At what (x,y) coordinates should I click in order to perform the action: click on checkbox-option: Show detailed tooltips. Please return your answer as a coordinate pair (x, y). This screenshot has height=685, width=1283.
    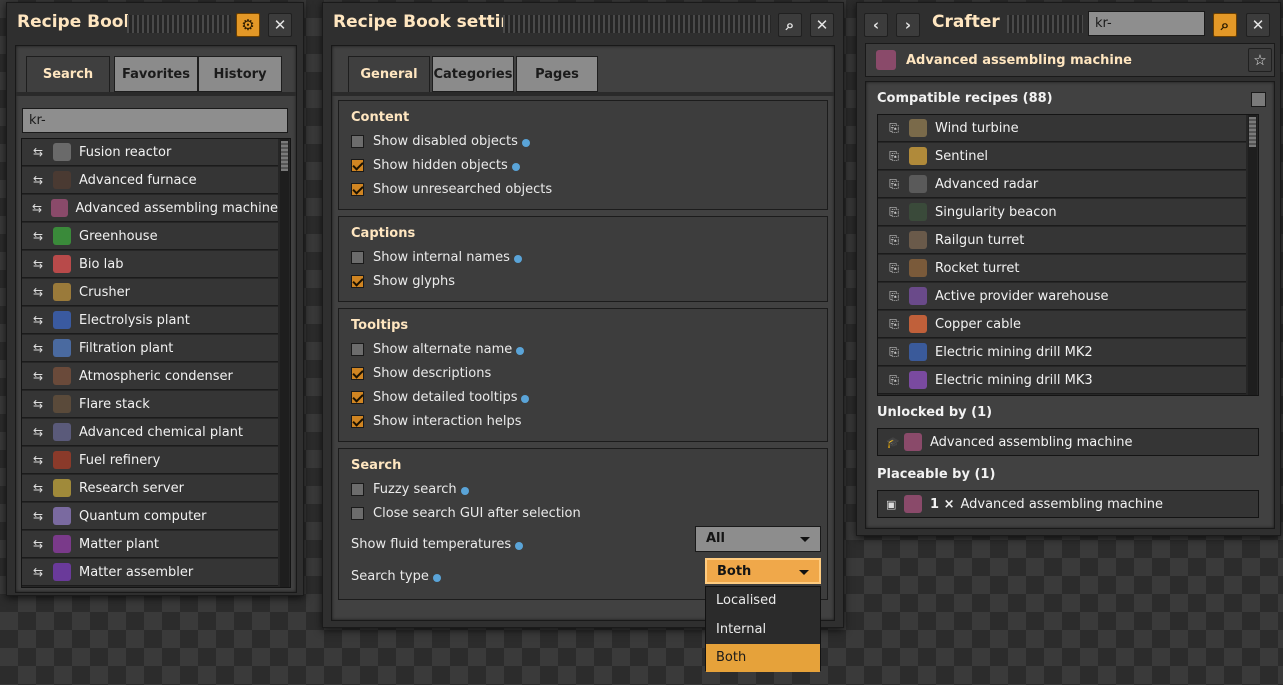
    Looking at the image, I should click on (440, 397).